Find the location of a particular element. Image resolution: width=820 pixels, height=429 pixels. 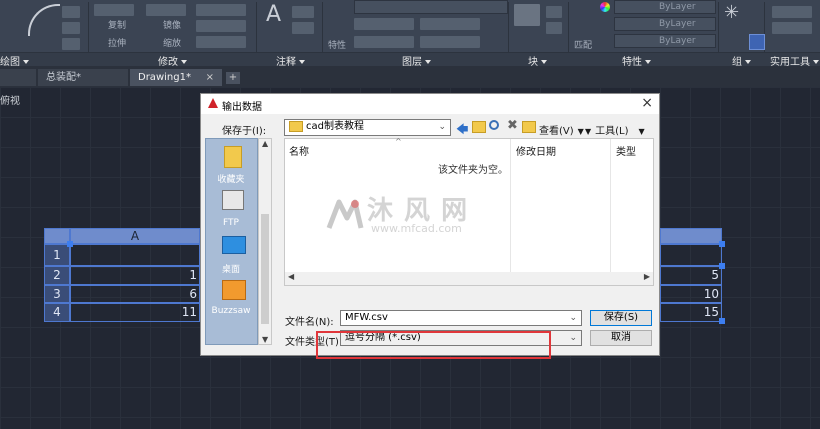

save-in-combo: cad制表教程 ⌄ is located at coordinates (367, 127).